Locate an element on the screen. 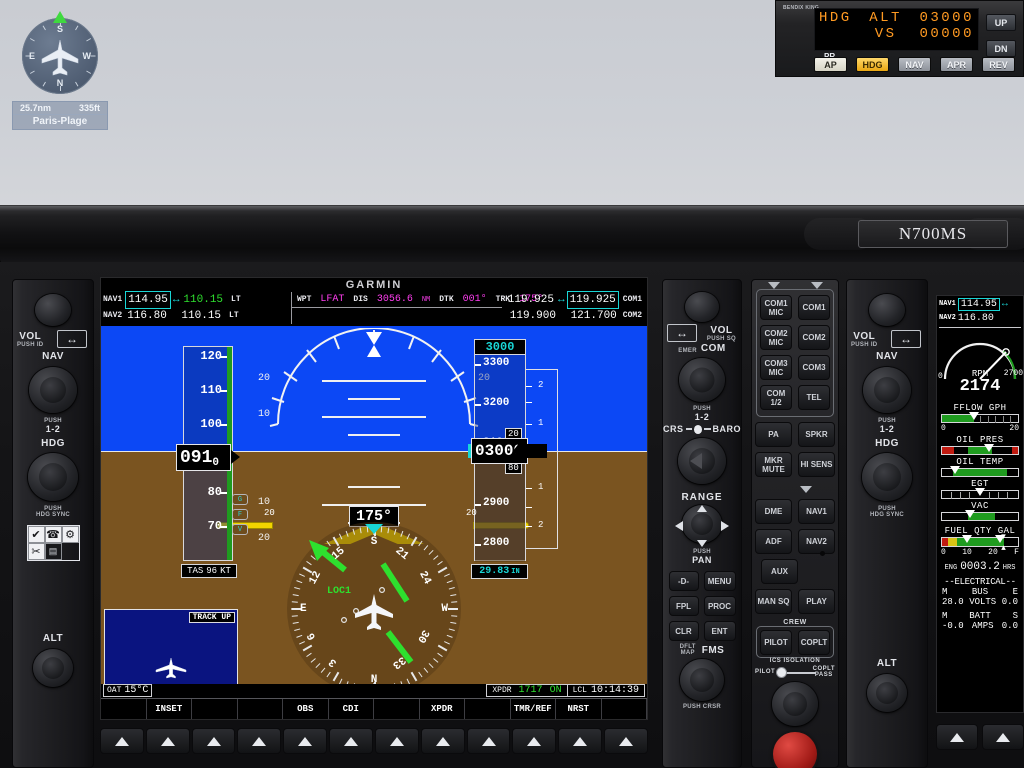 The height and width of the screenshot is (768, 1024). ap-button-up: UP is located at coordinates (1001, 22).